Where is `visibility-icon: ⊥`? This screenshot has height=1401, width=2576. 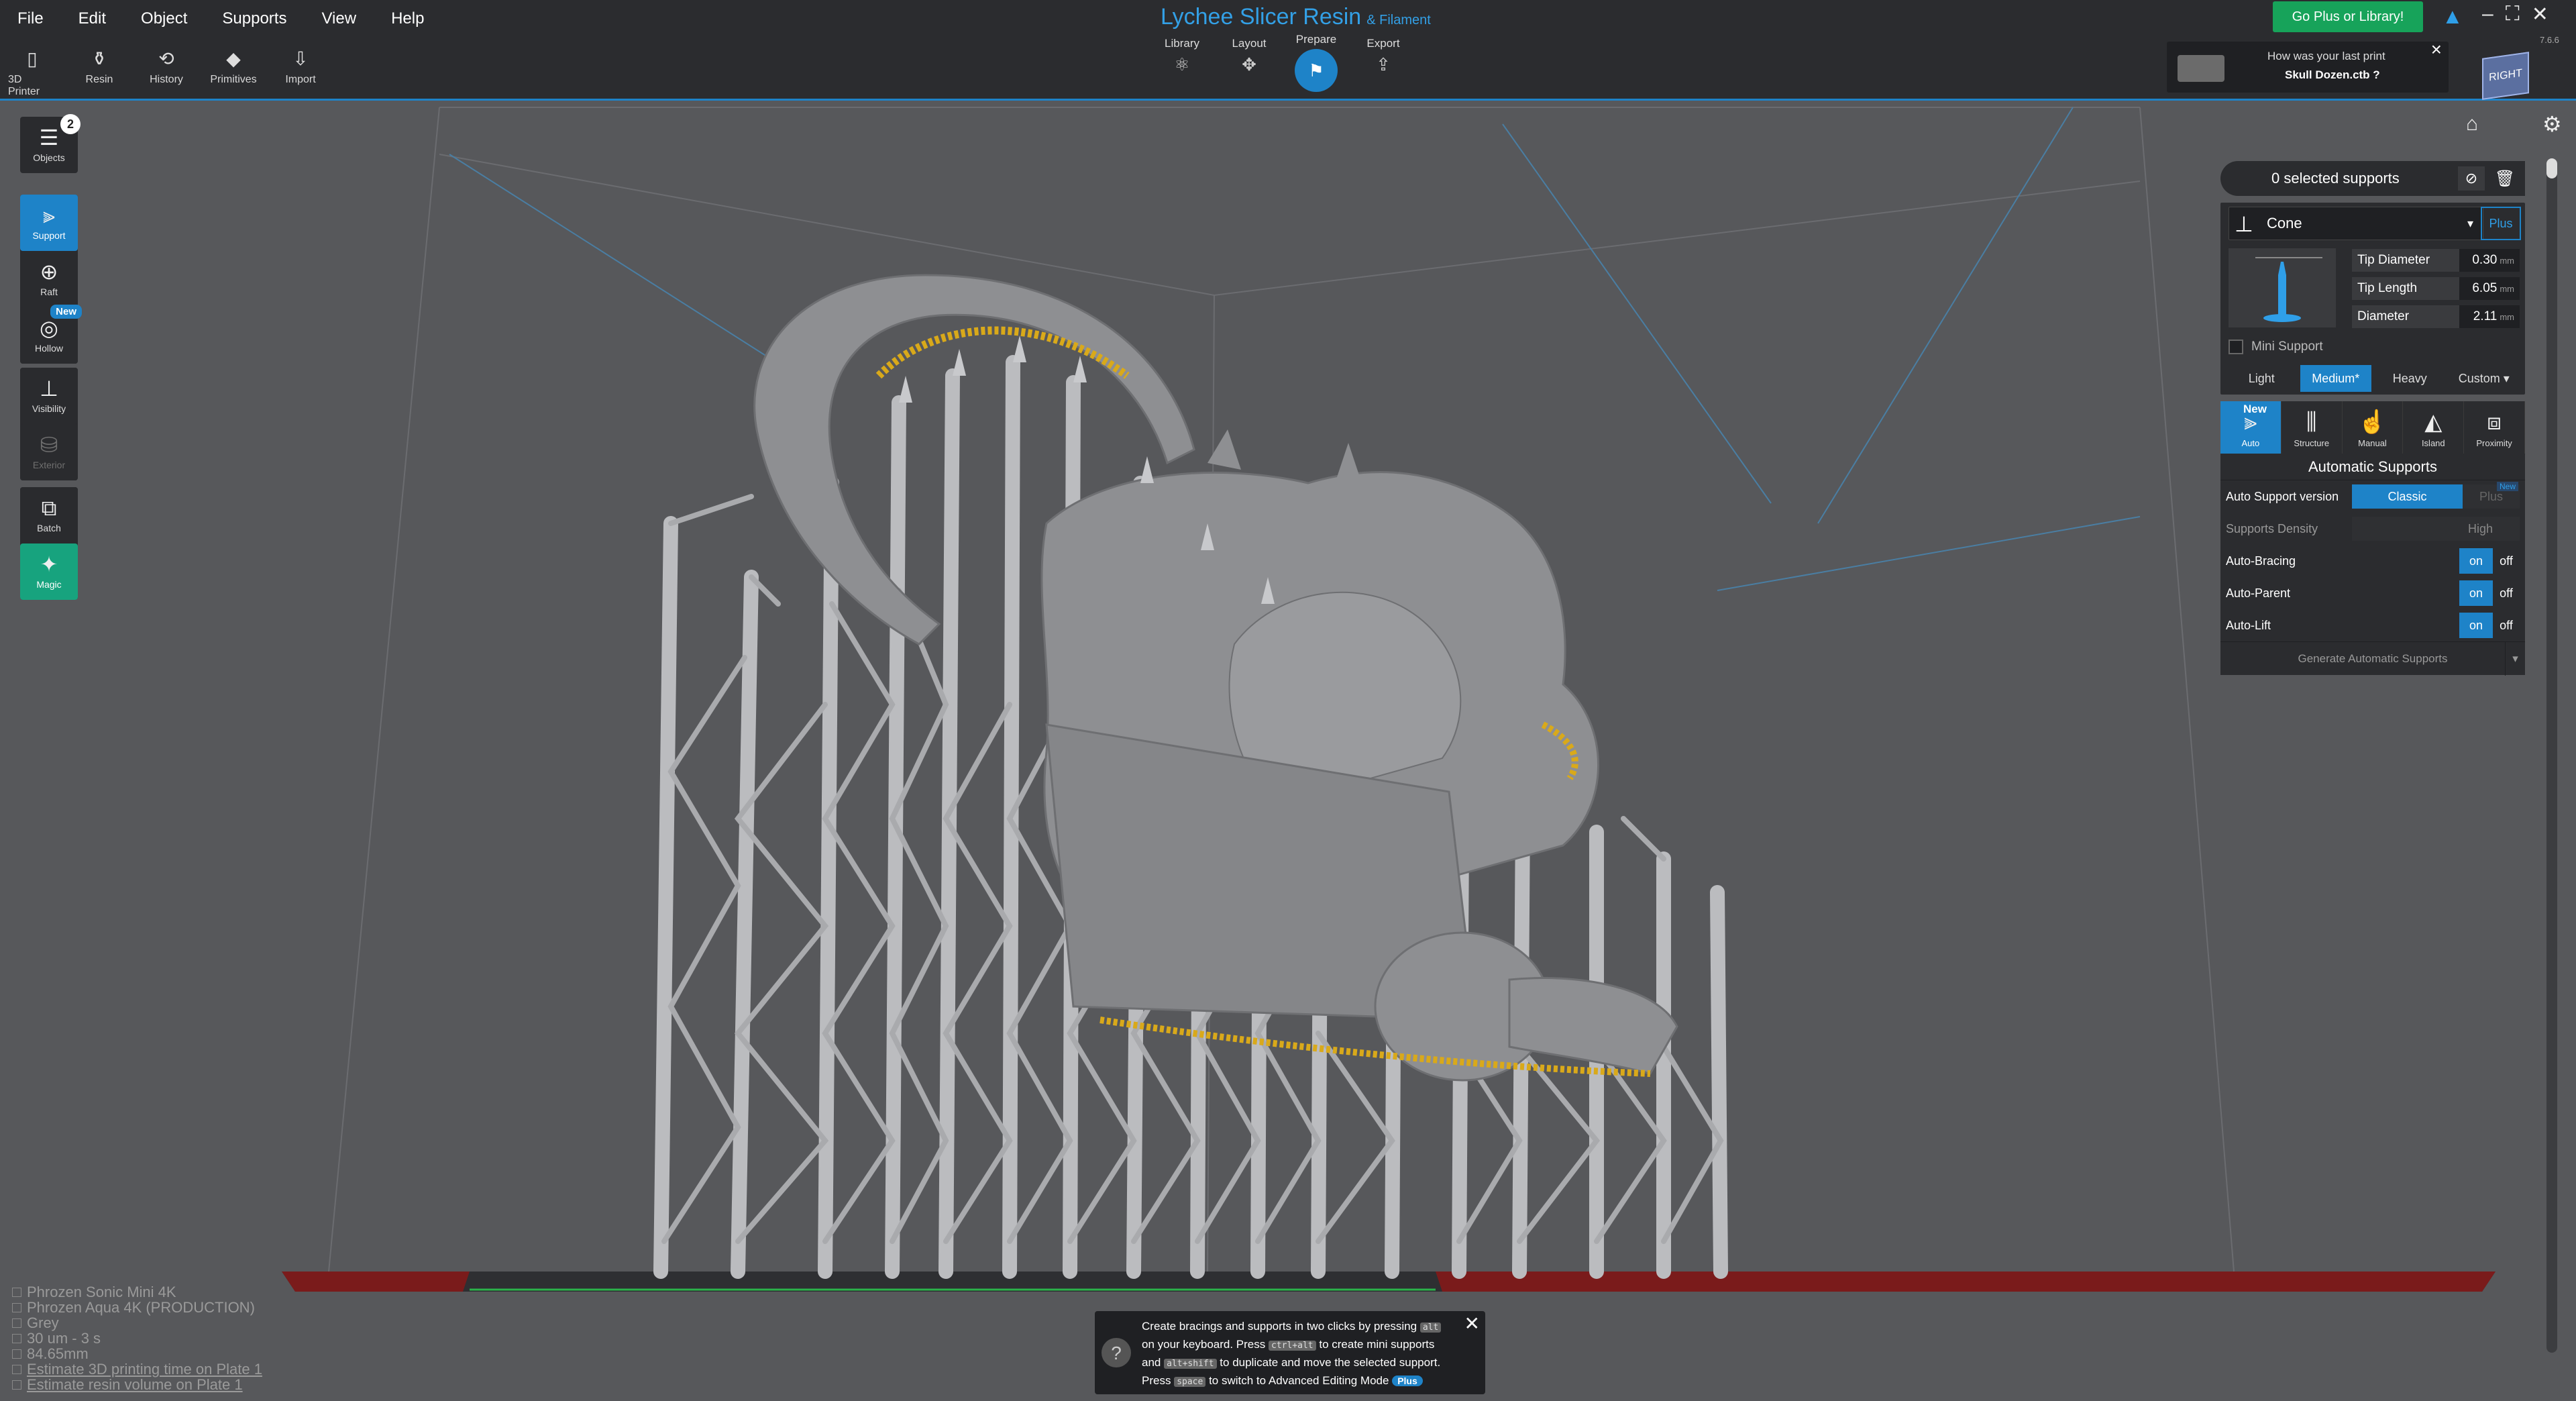 visibility-icon: ⊥ is located at coordinates (49, 388).